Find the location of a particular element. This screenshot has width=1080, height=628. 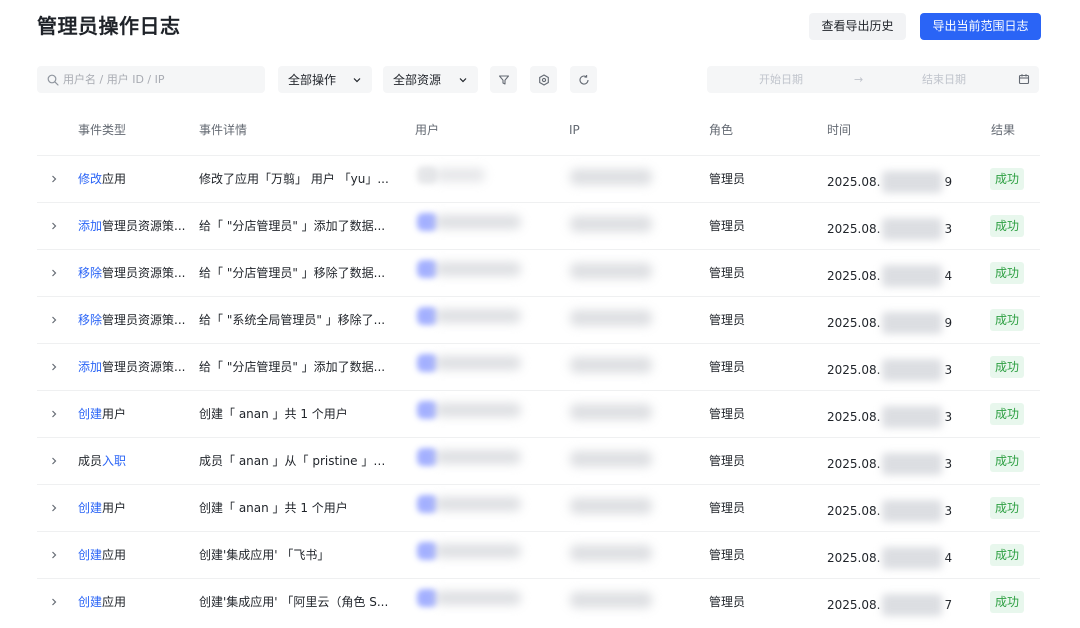

search-box is located at coordinates (151, 79).